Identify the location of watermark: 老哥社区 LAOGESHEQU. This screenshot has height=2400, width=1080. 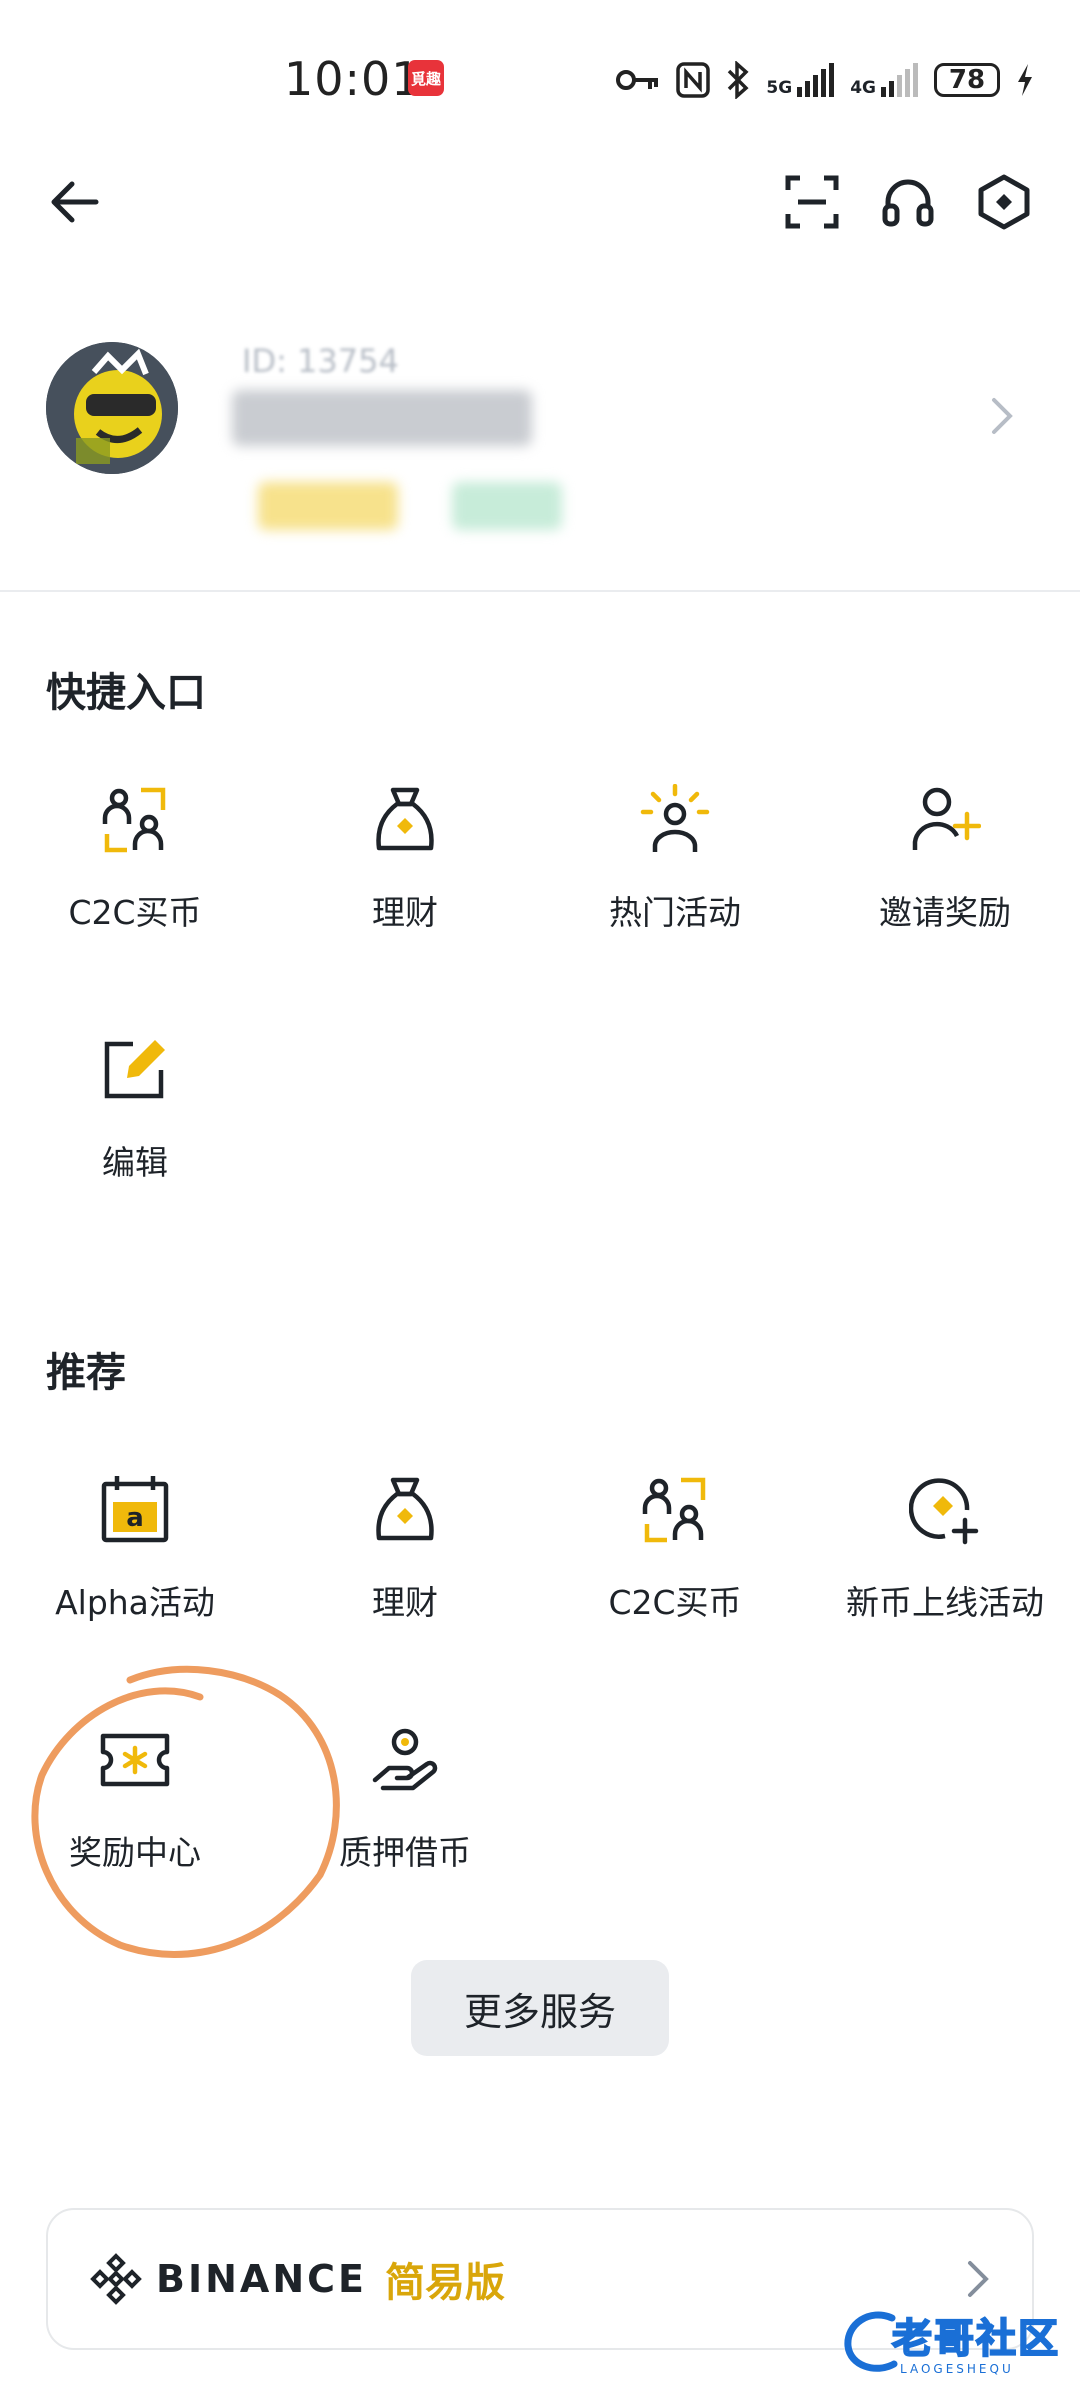
(956, 2344).